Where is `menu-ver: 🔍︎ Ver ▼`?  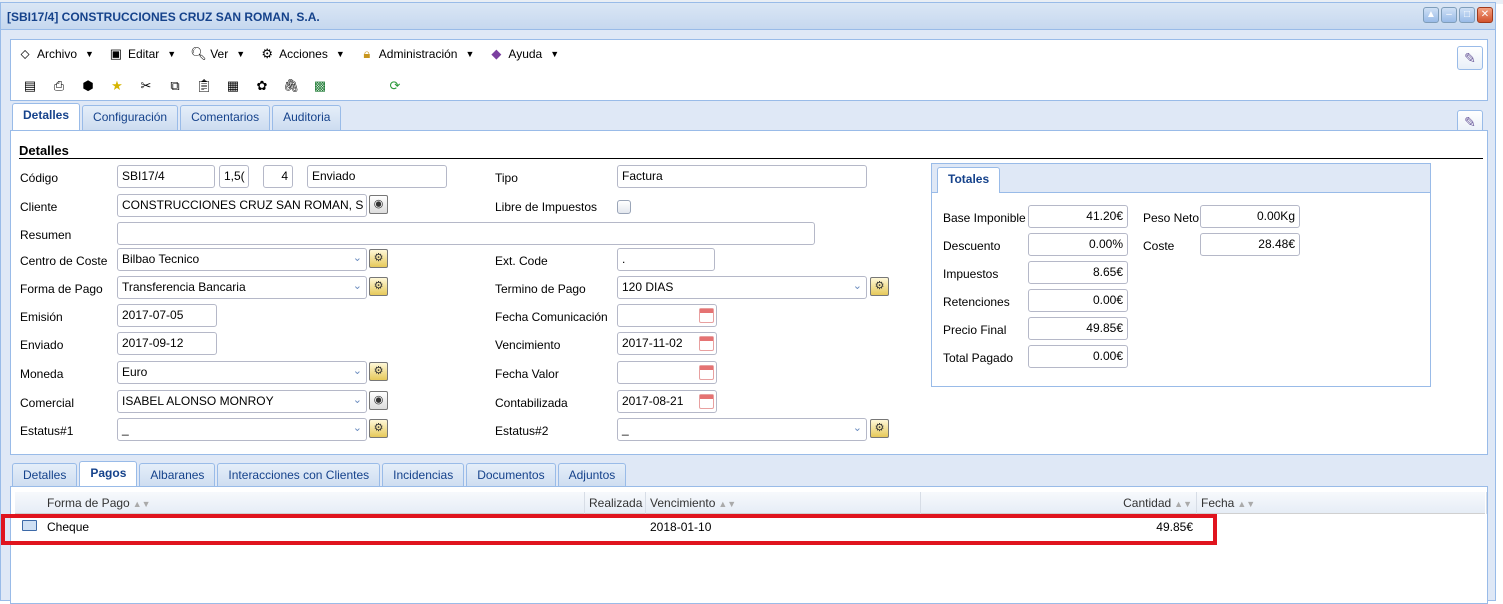
menu-ver: 🔍︎ Ver ▼ is located at coordinates (217, 54).